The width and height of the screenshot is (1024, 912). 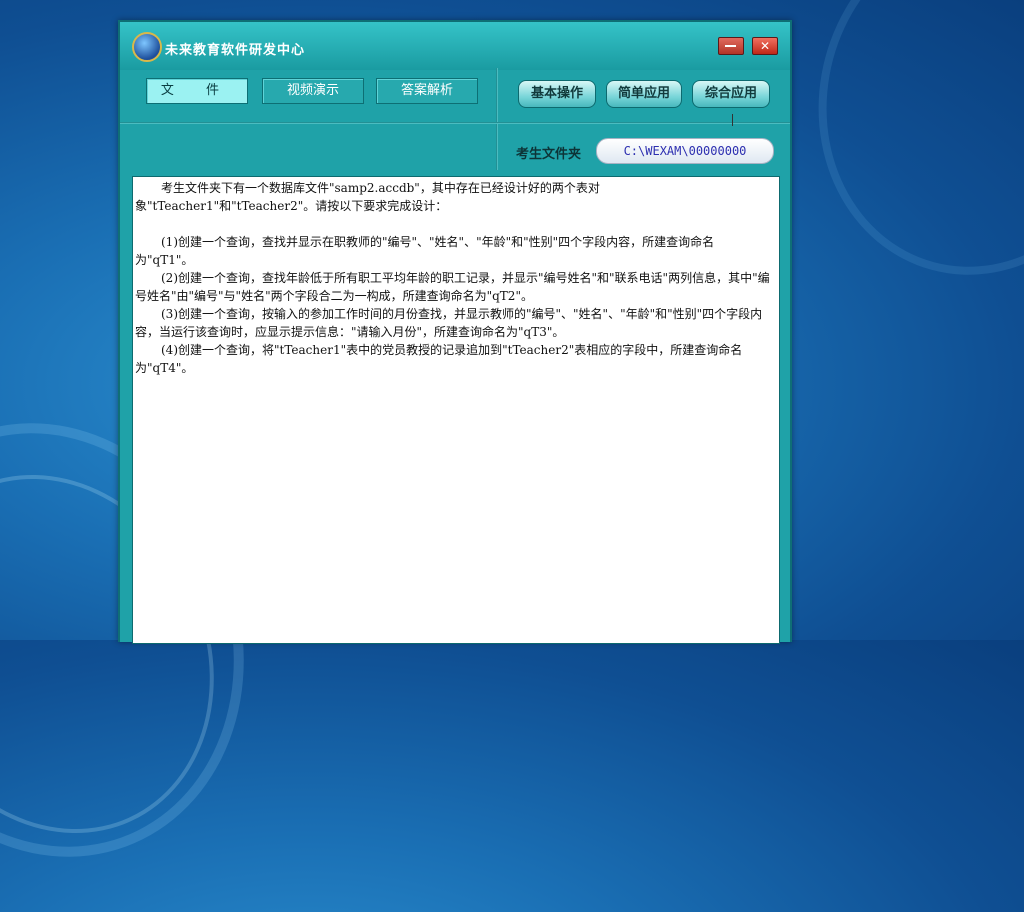 What do you see at coordinates (549, 154) in the screenshot?
I see `exam-folder-label: 考生文件夹` at bounding box center [549, 154].